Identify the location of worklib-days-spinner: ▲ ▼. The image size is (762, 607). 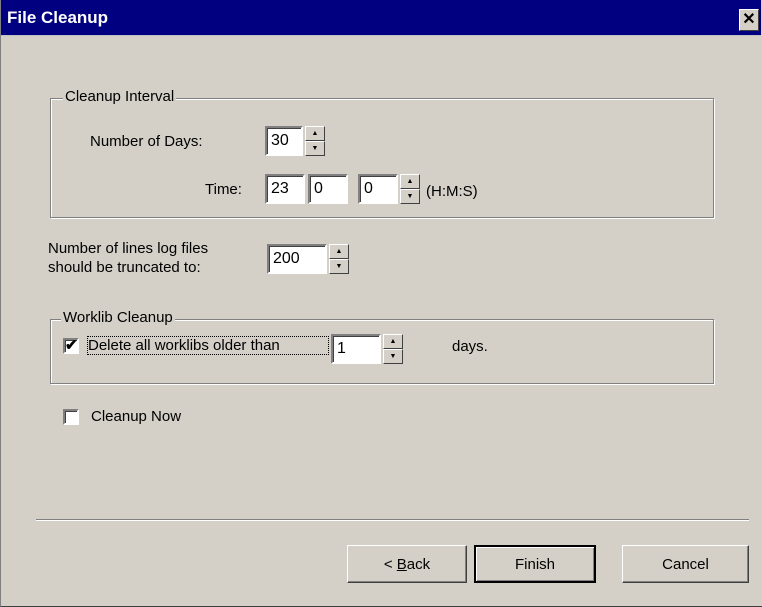
(393, 349).